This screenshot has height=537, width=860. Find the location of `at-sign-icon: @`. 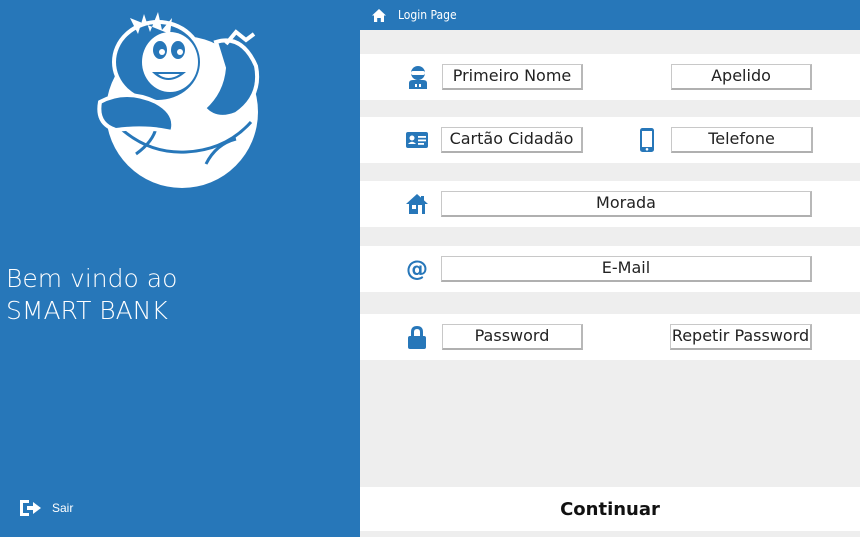

at-sign-icon: @ is located at coordinates (417, 269).